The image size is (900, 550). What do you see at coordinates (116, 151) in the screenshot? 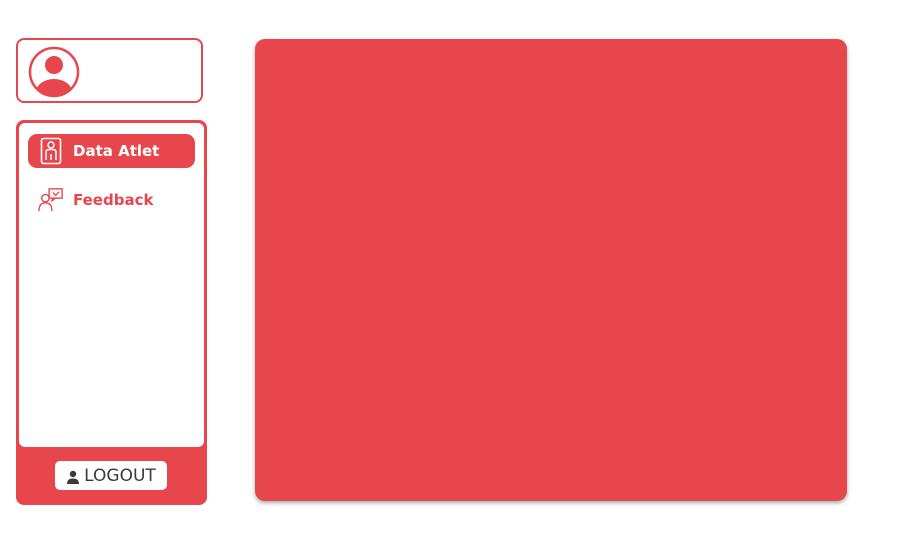
I see `sidebar-item-label: Data Atlet` at bounding box center [116, 151].